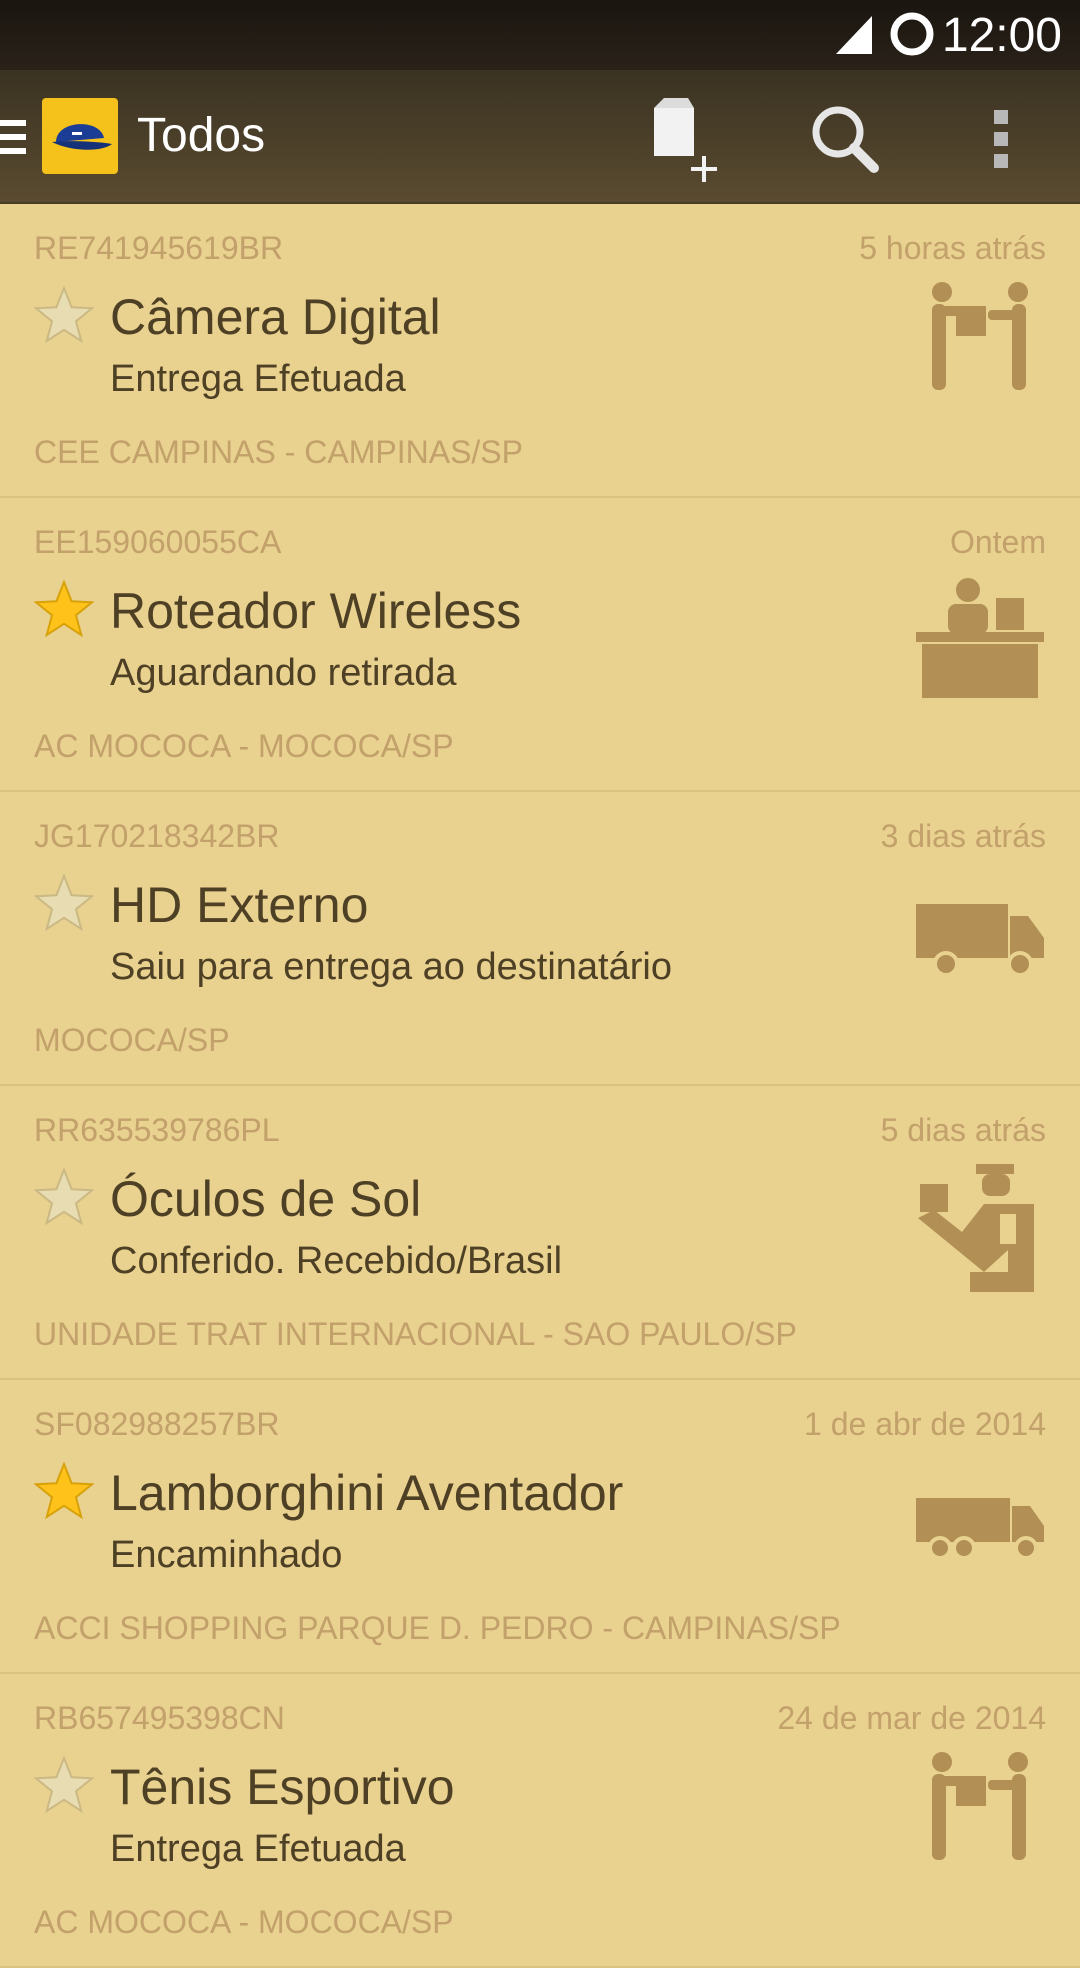 The image size is (1080, 1968). What do you see at coordinates (157, 1424) in the screenshot?
I see `tracking-code: SF082988257BR` at bounding box center [157, 1424].